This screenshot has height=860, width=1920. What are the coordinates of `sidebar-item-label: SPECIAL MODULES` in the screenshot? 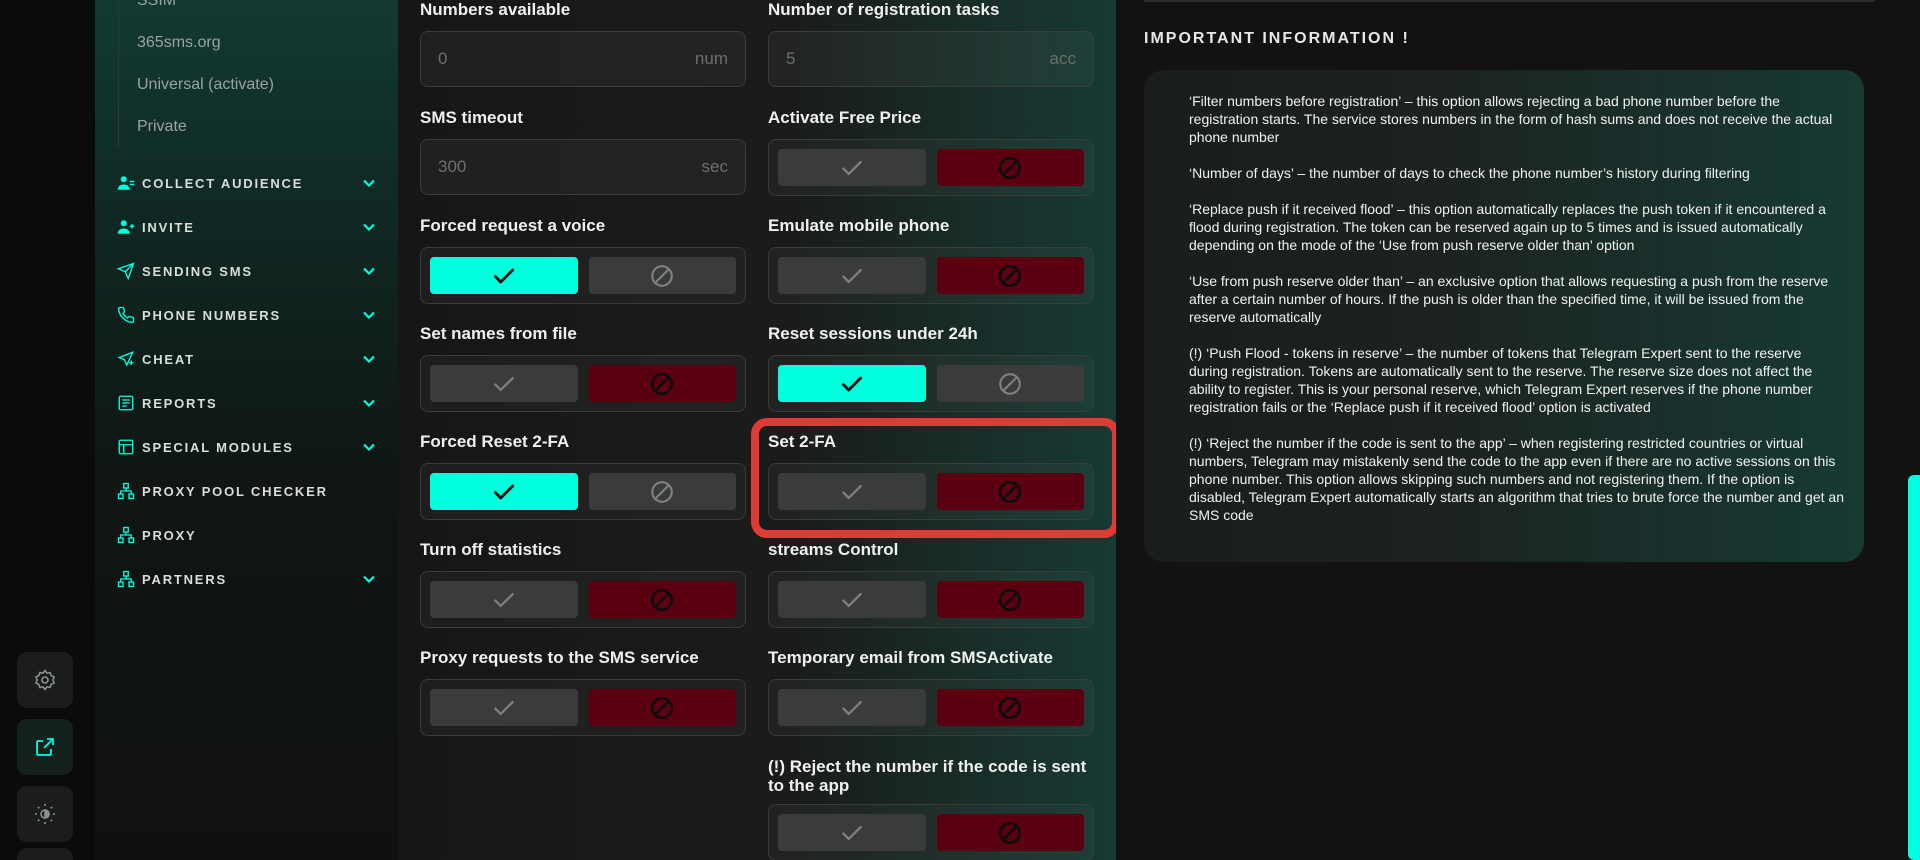 It's located at (218, 447).